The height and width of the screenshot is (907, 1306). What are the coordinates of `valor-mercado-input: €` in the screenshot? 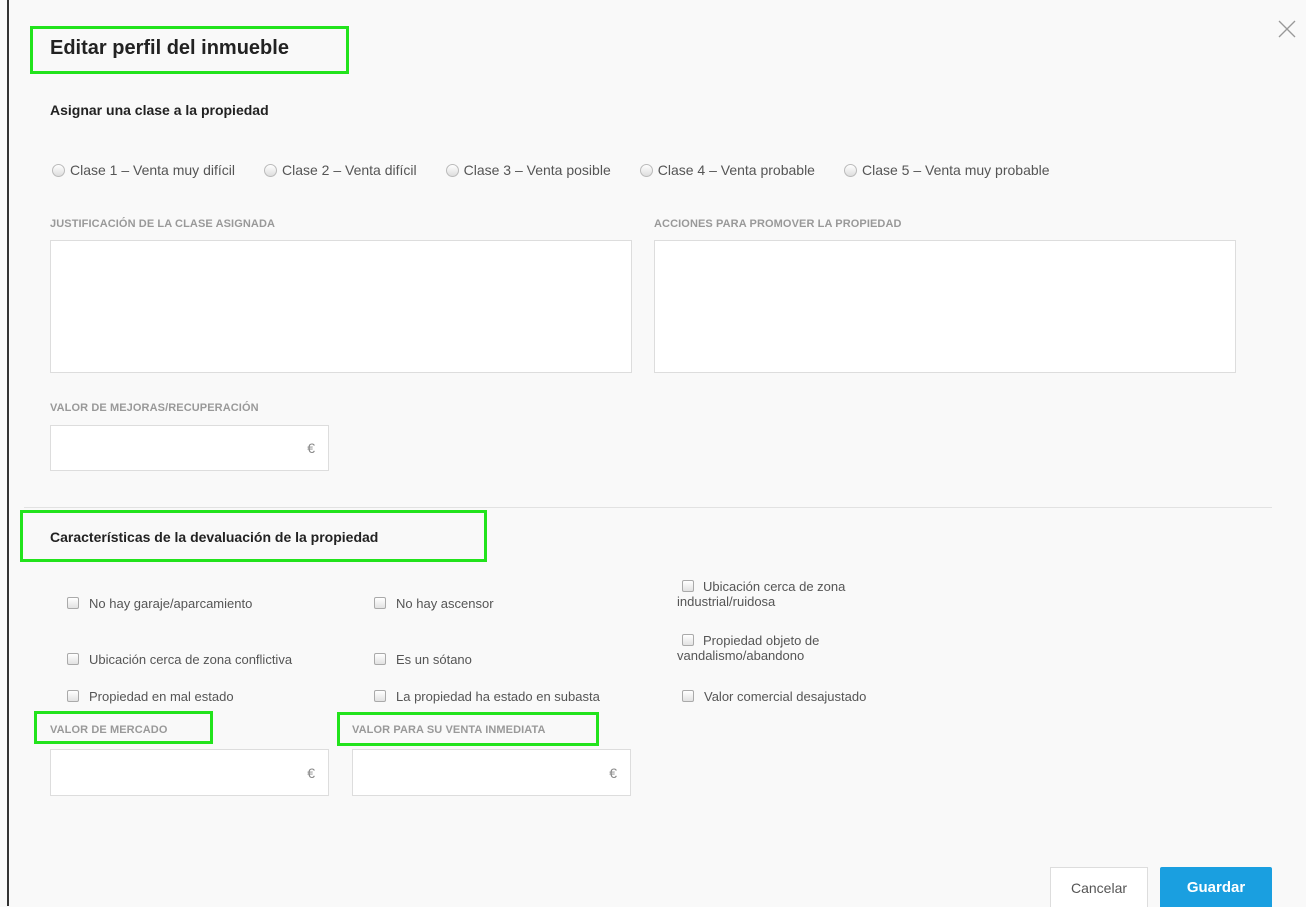 It's located at (189, 772).